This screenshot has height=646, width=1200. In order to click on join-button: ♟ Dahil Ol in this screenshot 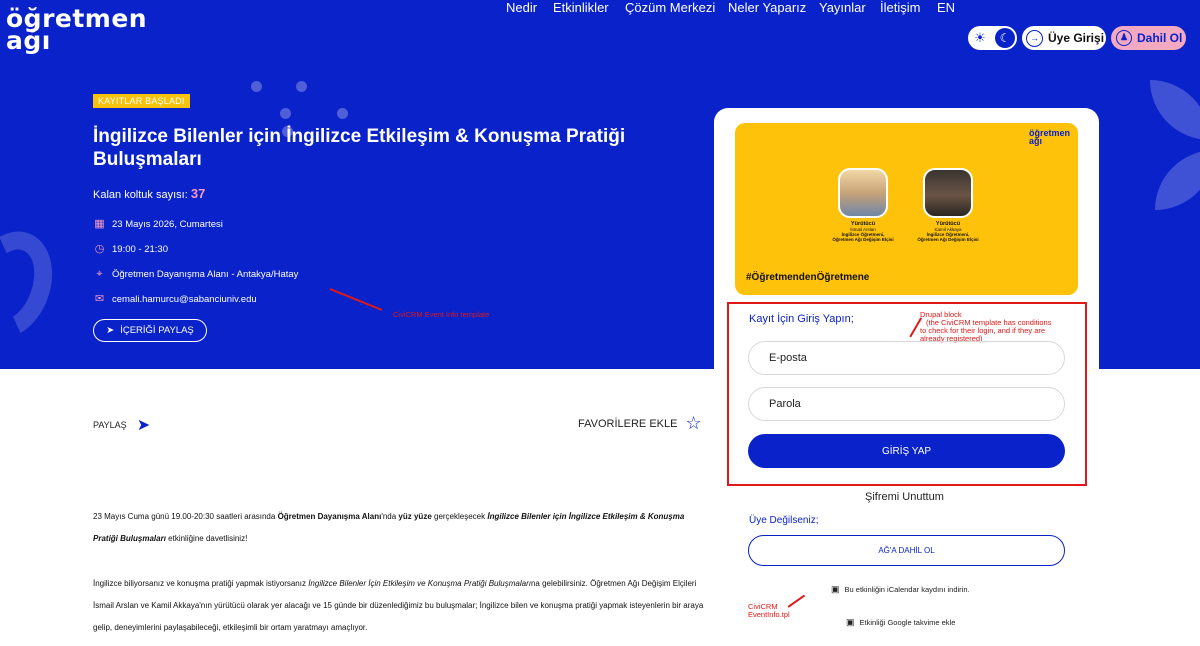, I will do `click(1148, 38)`.